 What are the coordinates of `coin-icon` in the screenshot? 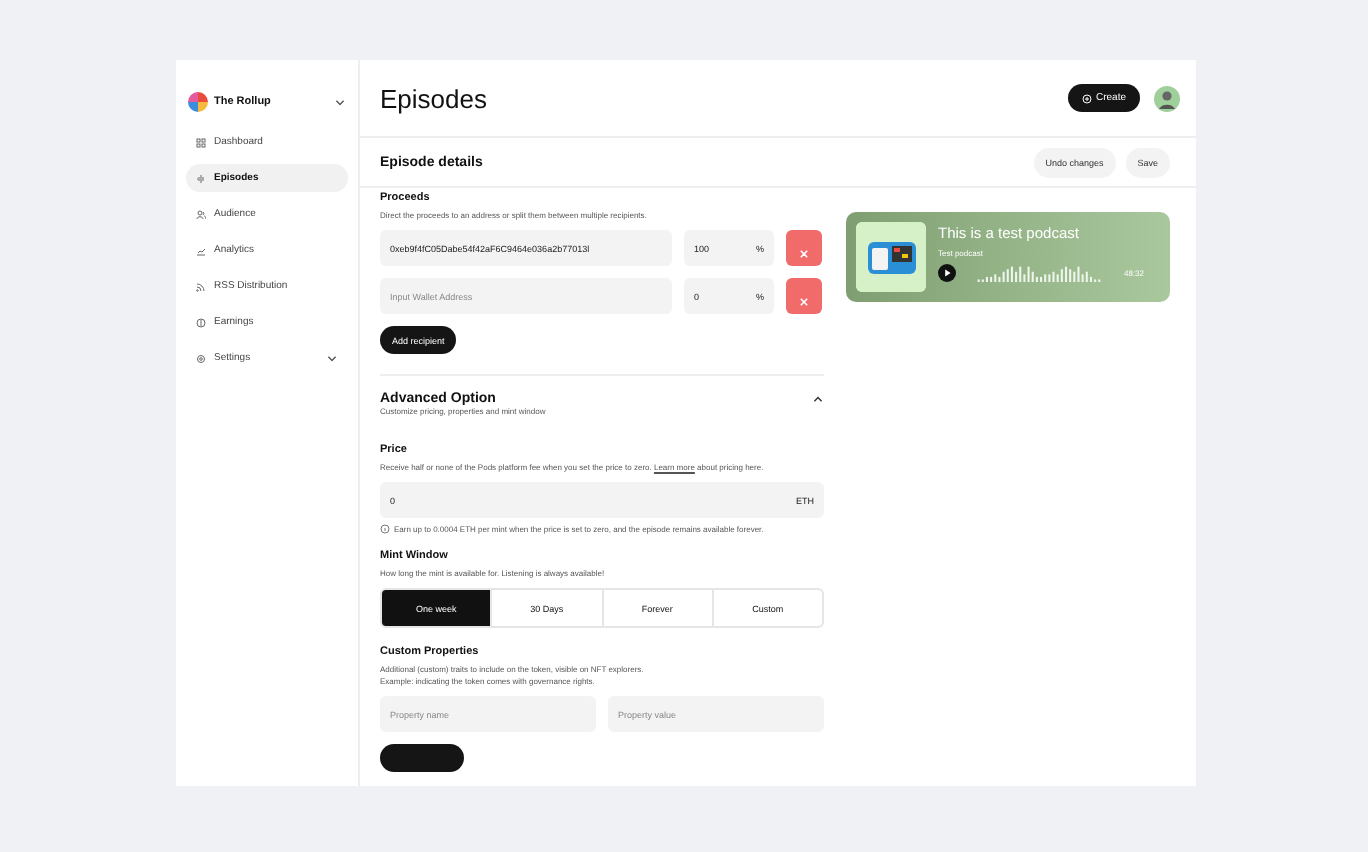 It's located at (201, 322).